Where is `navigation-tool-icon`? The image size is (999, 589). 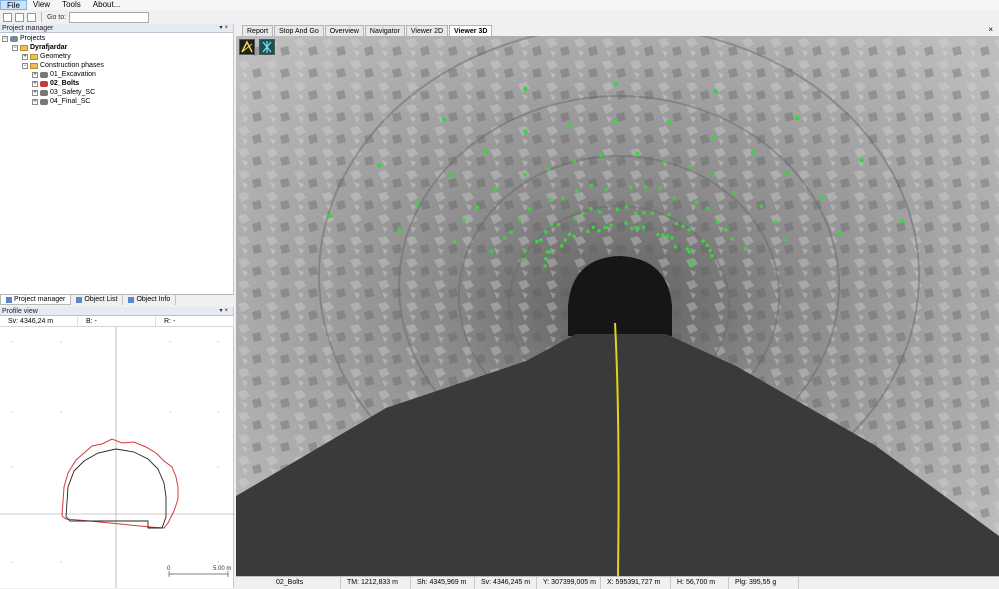 navigation-tool-icon is located at coordinates (267, 47).